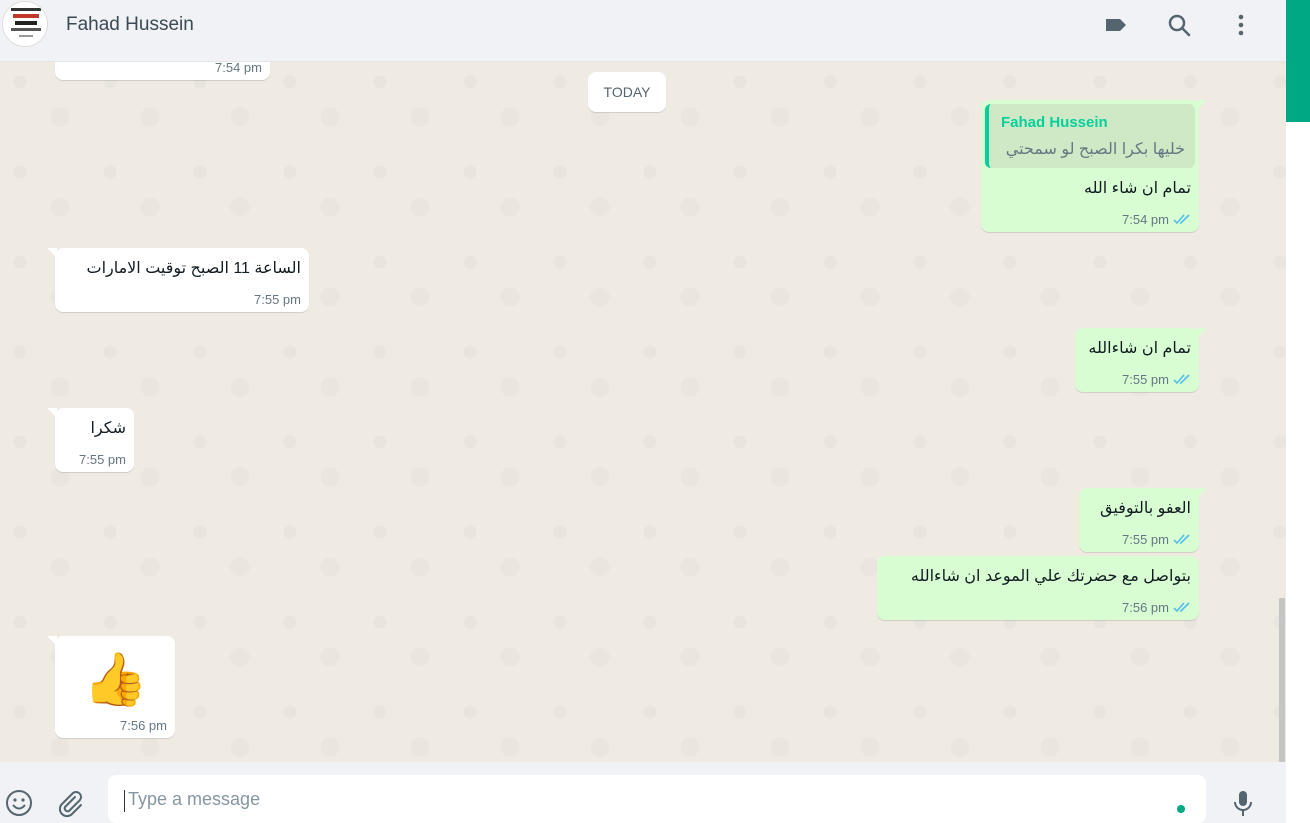 This screenshot has height=823, width=1310. I want to click on message-bubble-incoming: 7:54 pm, so click(162, 71).